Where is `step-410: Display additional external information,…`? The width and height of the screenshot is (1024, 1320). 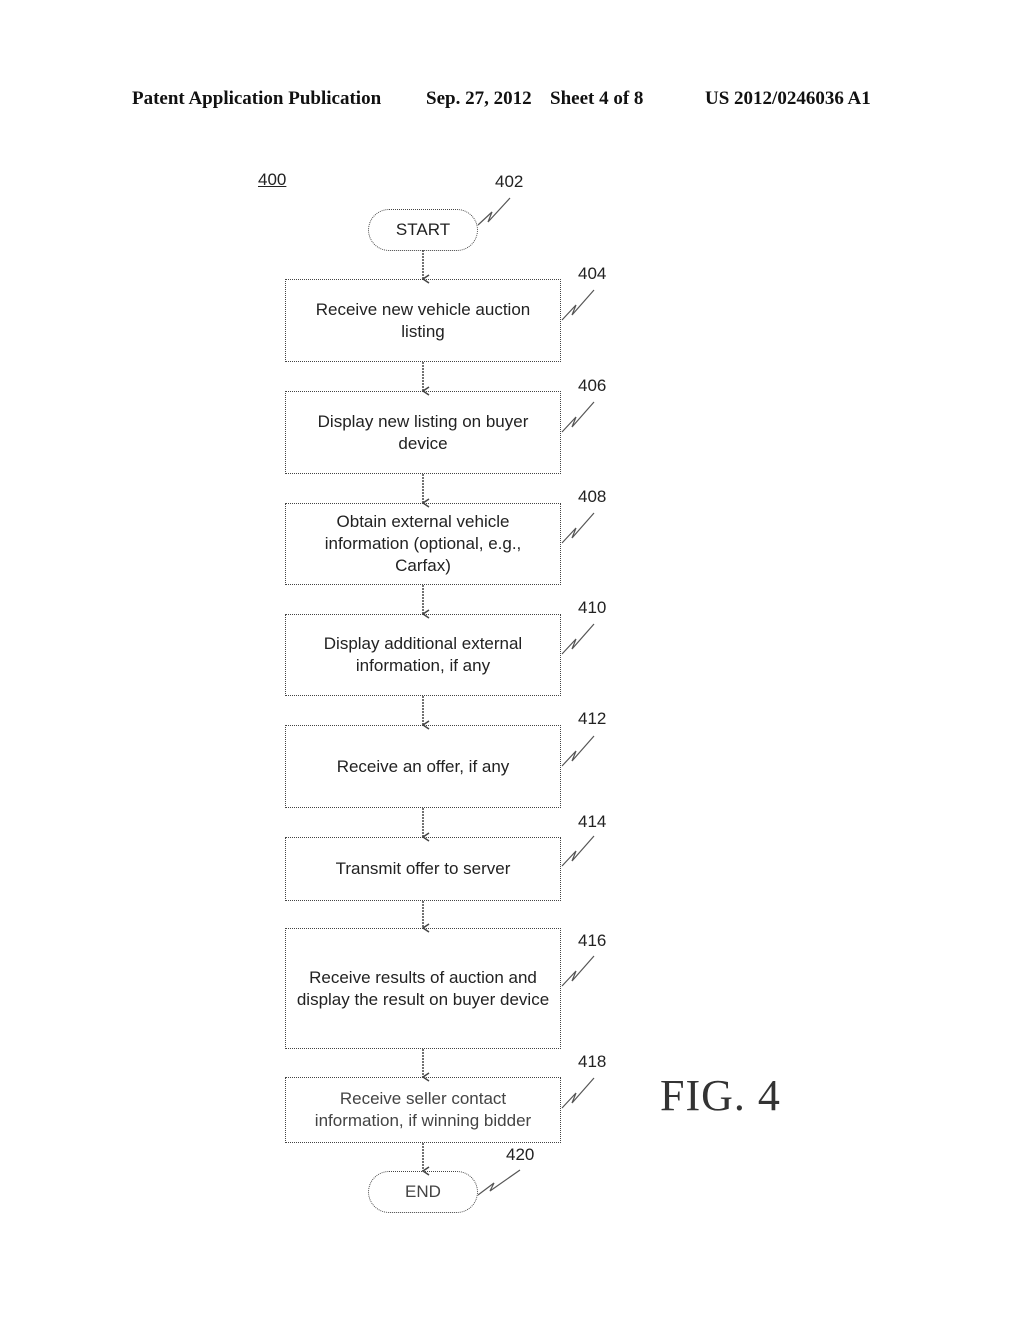 step-410: Display additional external information,… is located at coordinates (423, 655).